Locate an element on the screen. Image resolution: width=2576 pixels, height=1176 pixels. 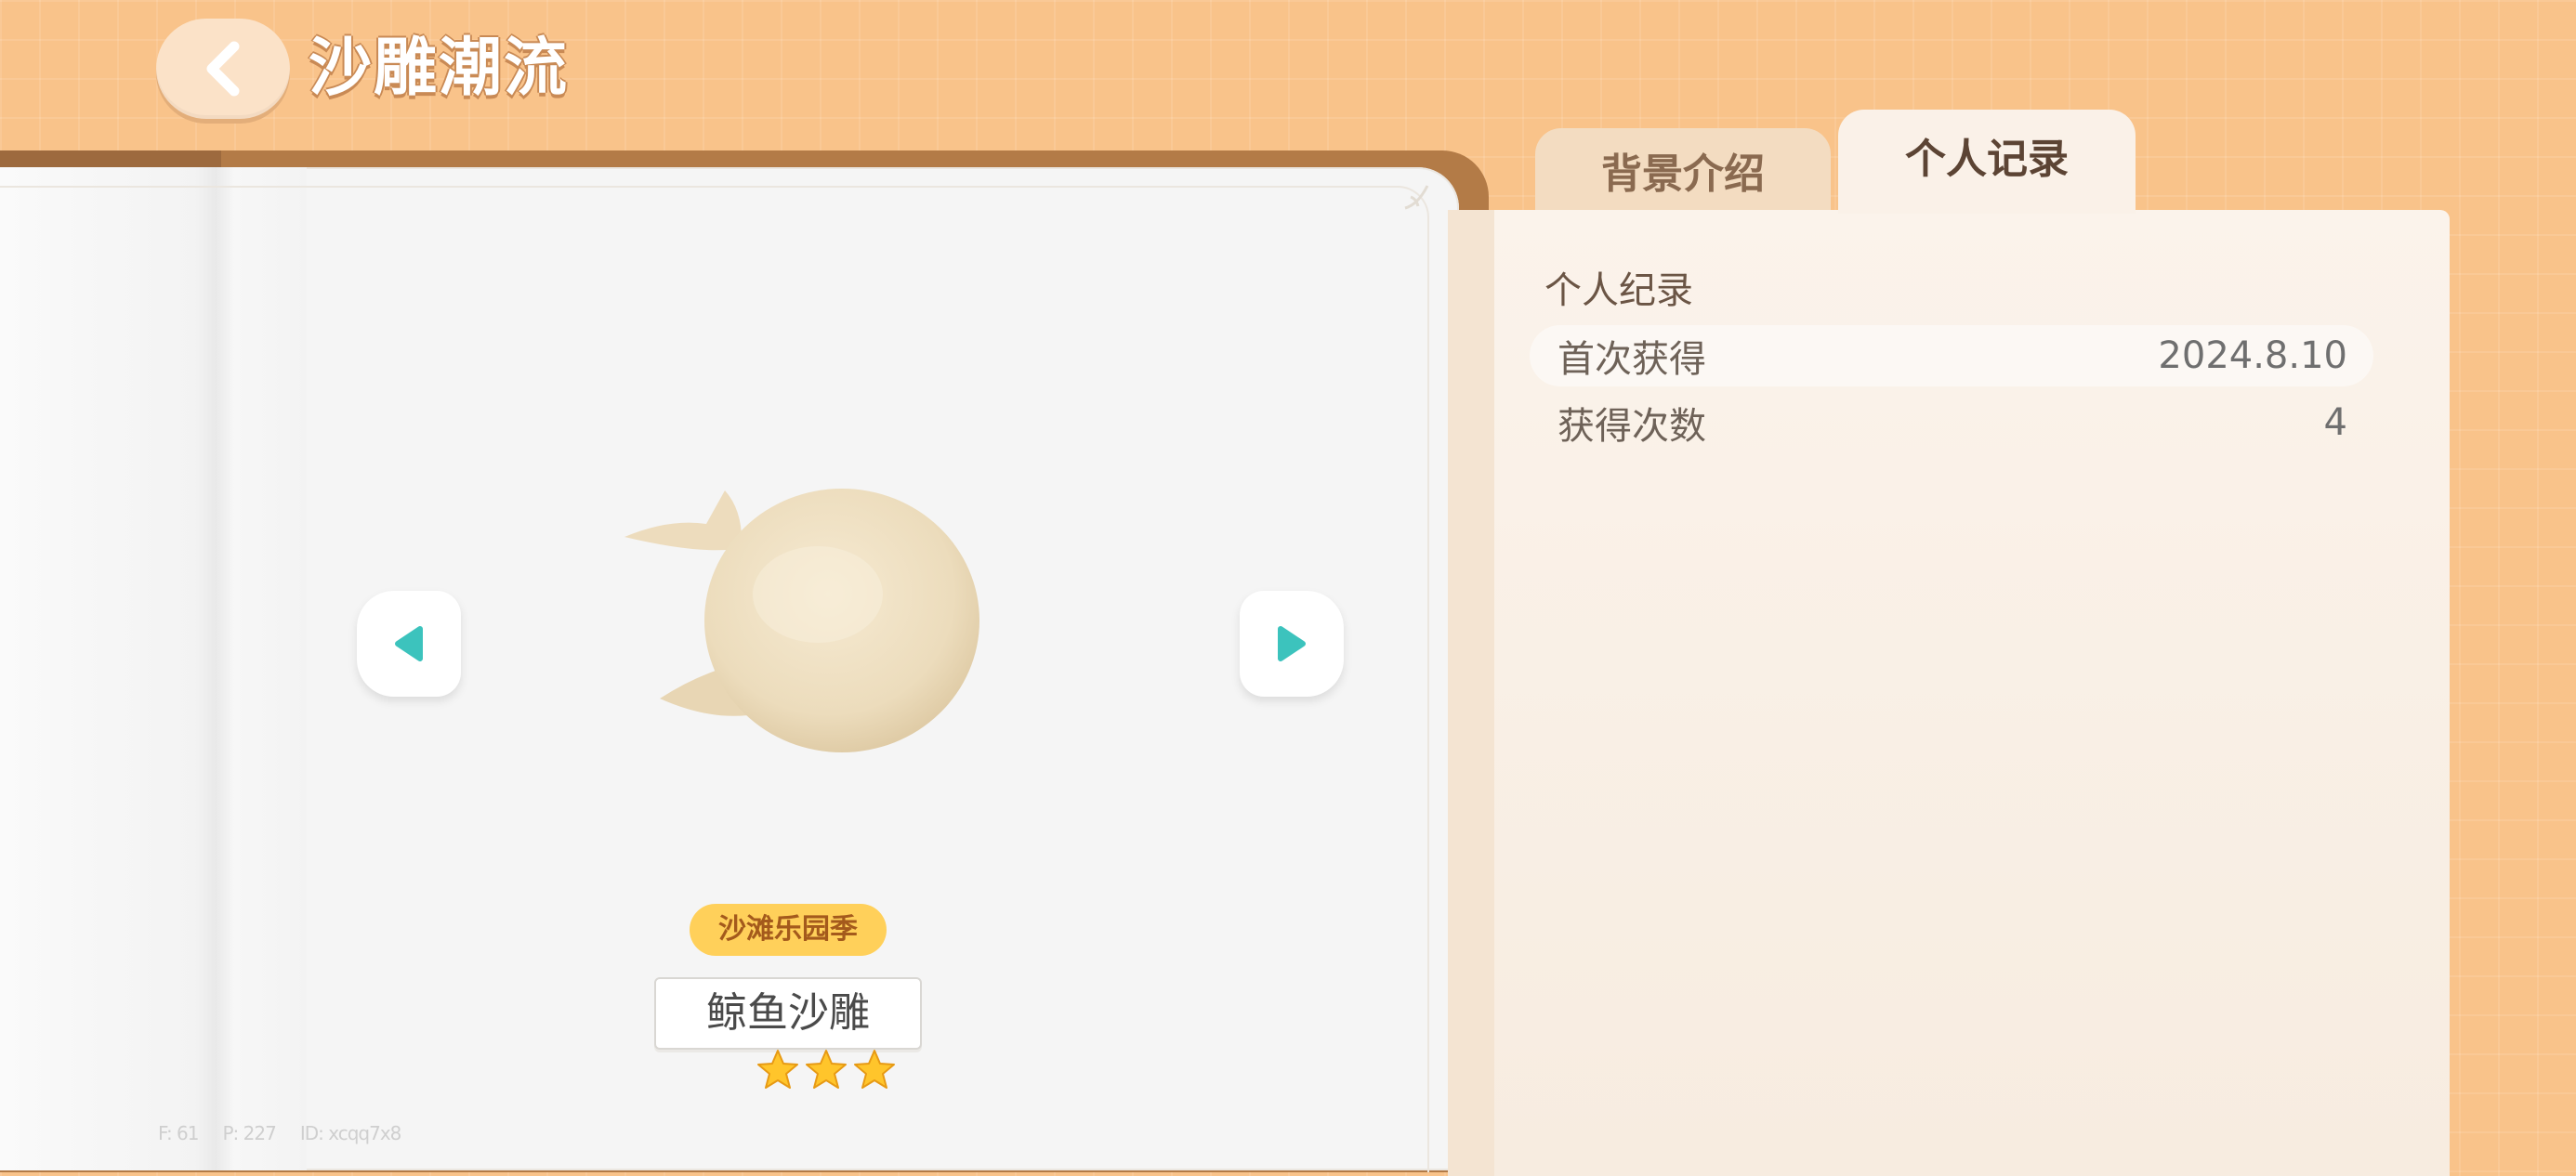
back-button is located at coordinates (223, 69).